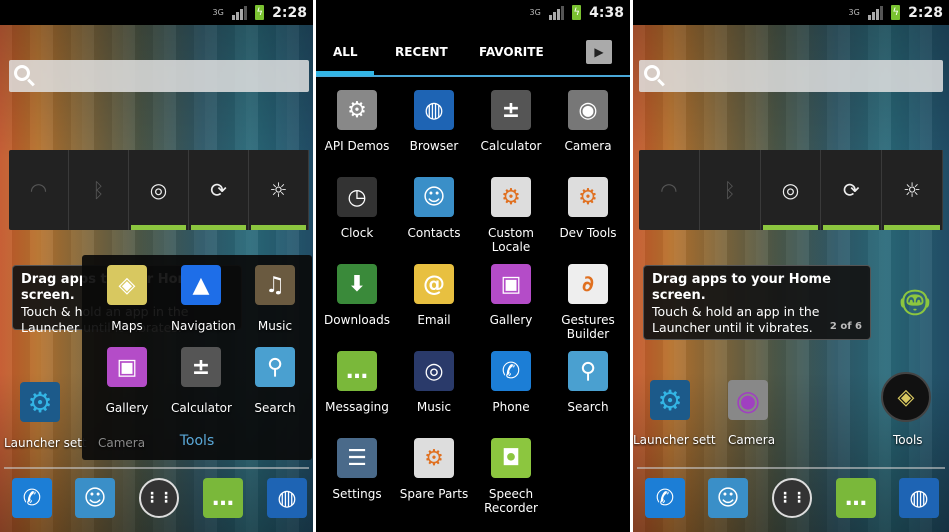  What do you see at coordinates (588, 110) in the screenshot?
I see `camera-icon: ◉` at bounding box center [588, 110].